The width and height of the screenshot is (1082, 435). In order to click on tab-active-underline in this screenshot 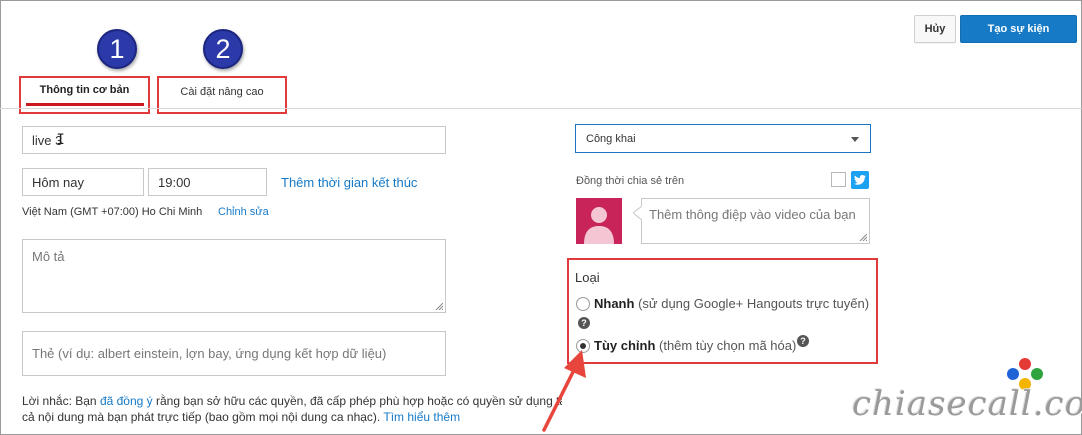, I will do `click(84, 104)`.